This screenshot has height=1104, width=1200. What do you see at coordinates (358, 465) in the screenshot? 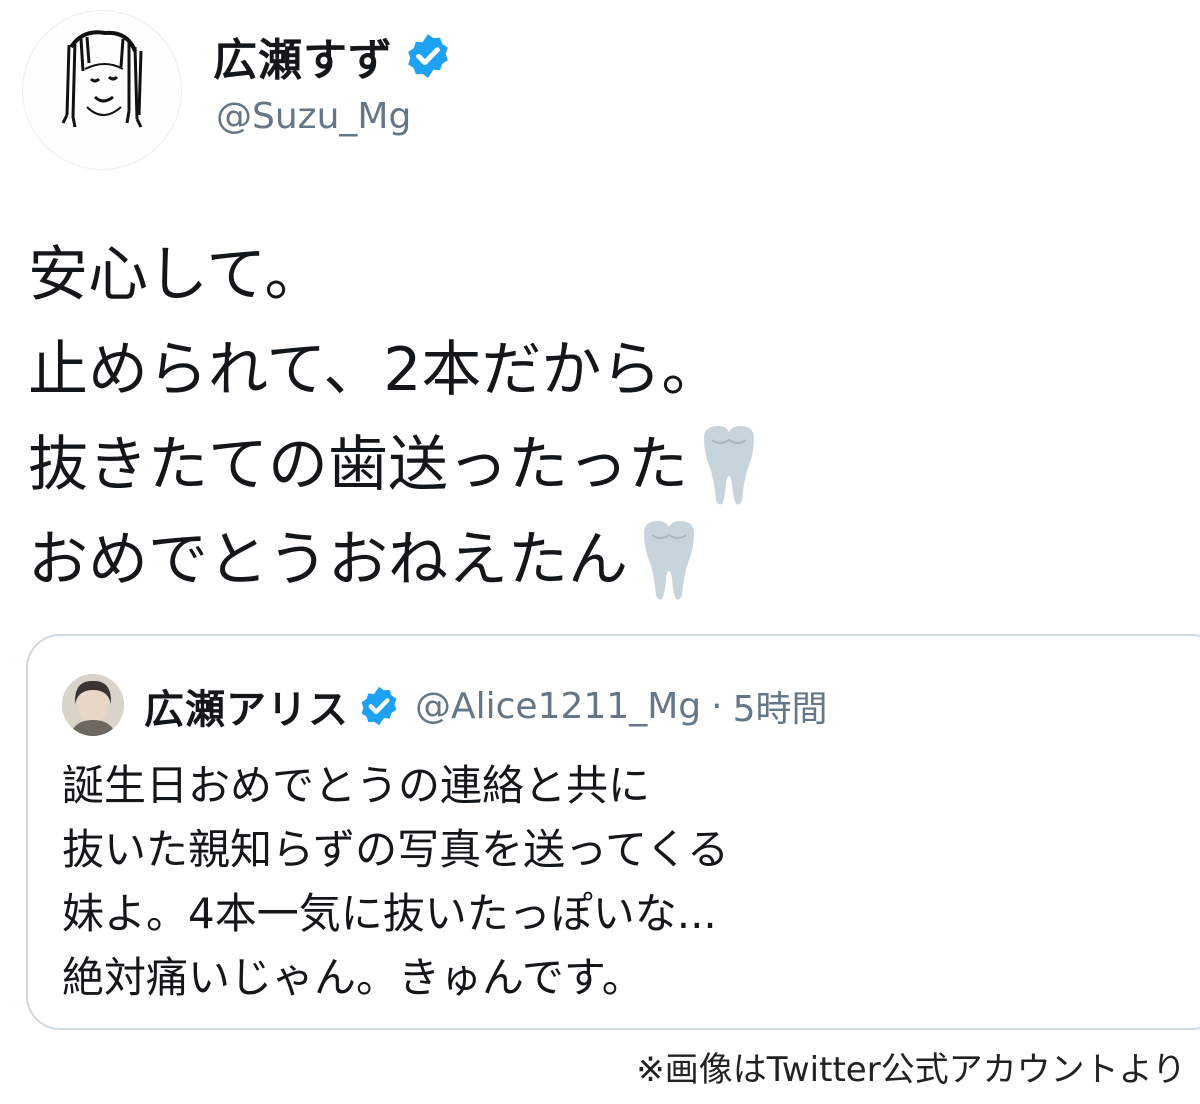
I see `tweet-line-text: 抜きたての歯送ったった` at bounding box center [358, 465].